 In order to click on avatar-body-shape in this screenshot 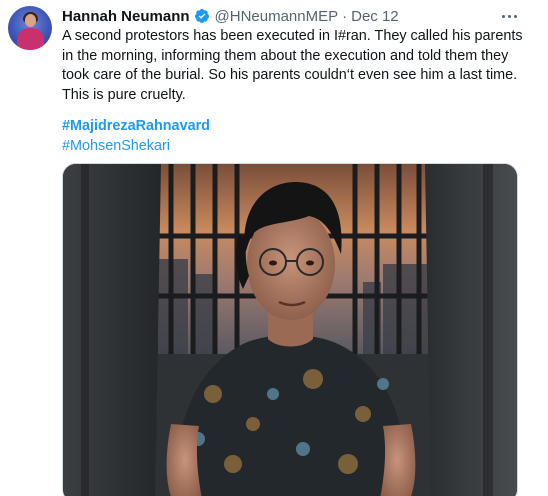, I will do `click(30, 39)`.